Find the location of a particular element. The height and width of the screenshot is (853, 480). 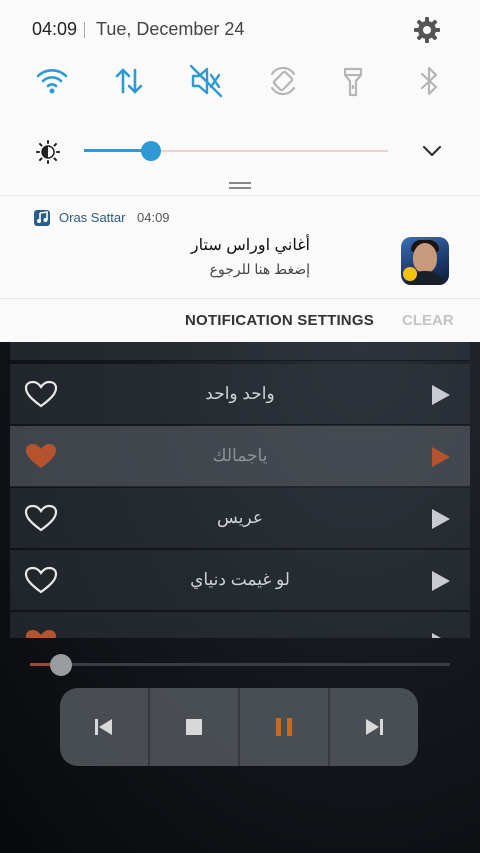

music-note-icon is located at coordinates (42, 218).